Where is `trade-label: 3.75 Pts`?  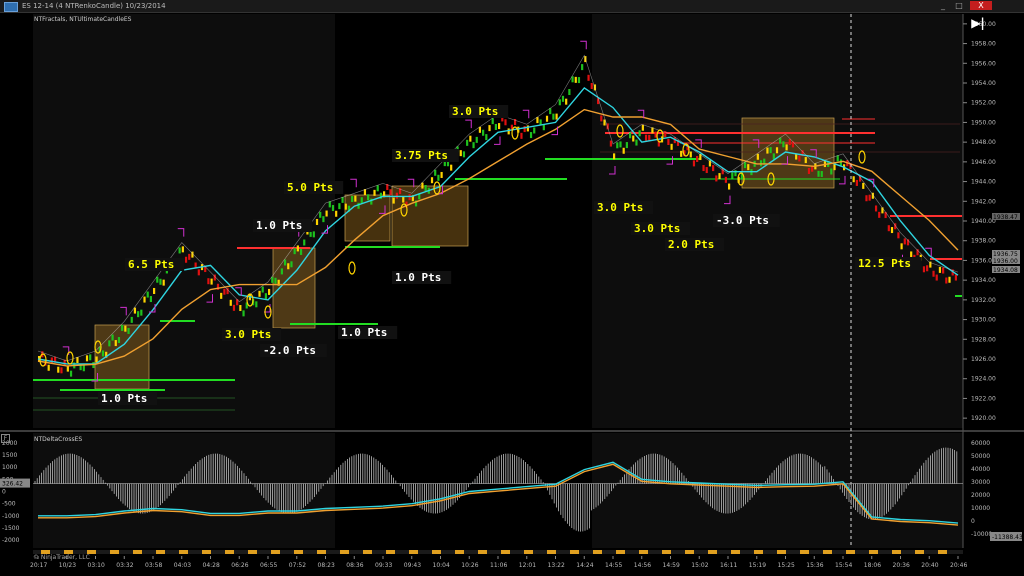 trade-label: 3.75 Pts is located at coordinates (421, 155).